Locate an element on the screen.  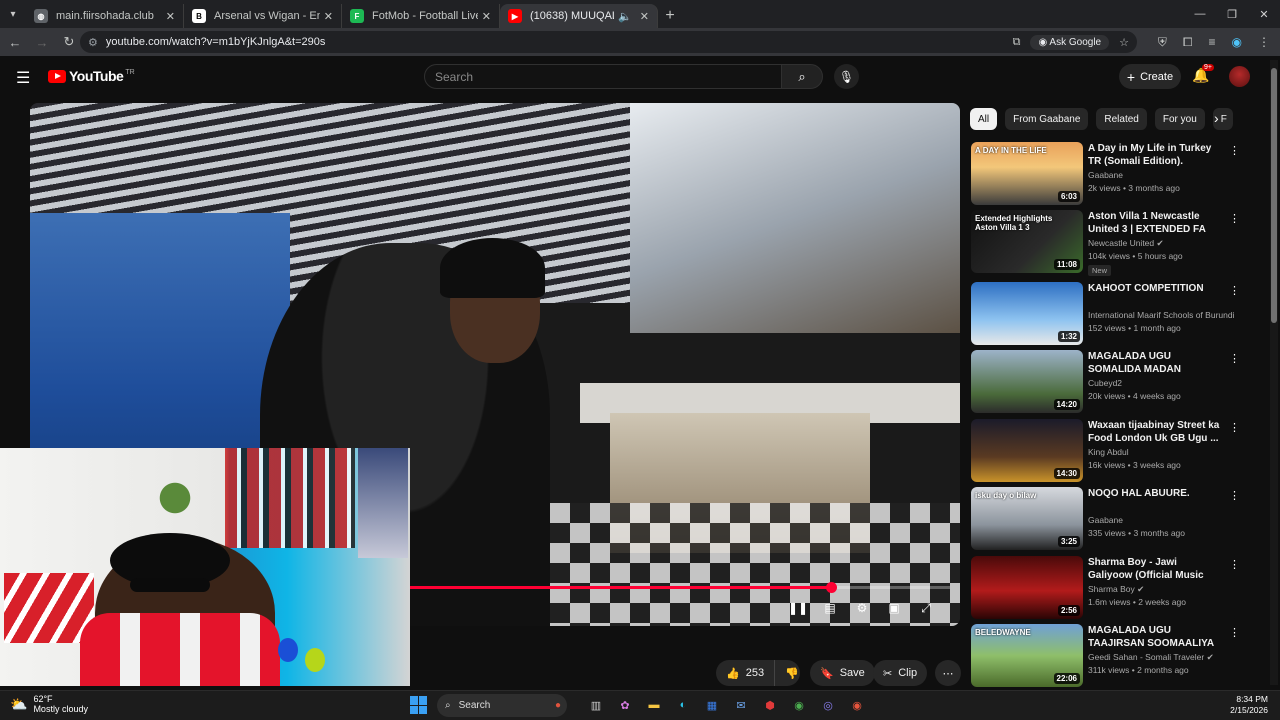
subtitles-icon: ▤ is located at coordinates (830, 608).